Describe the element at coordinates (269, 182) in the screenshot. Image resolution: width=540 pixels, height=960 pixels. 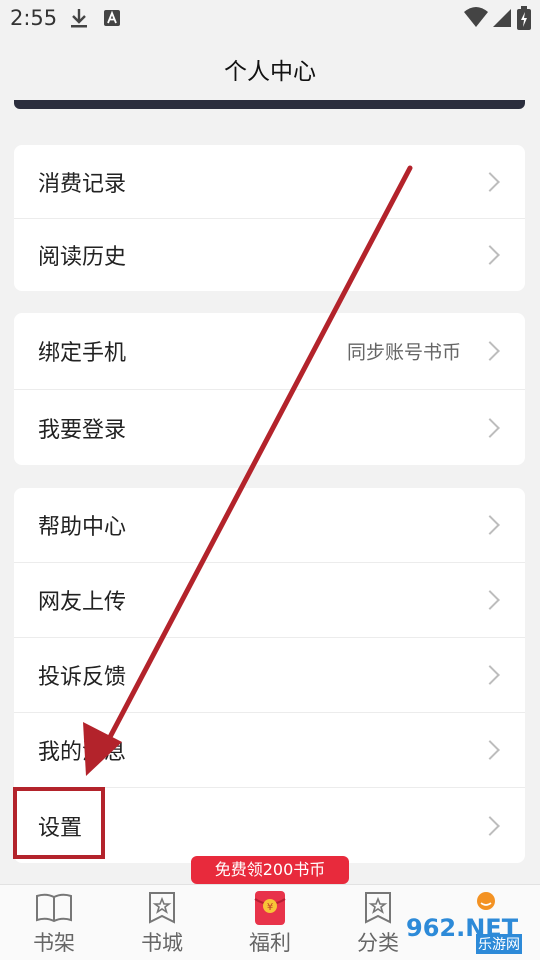
I see `menu-item-consumption-records: 消费记录` at that location.